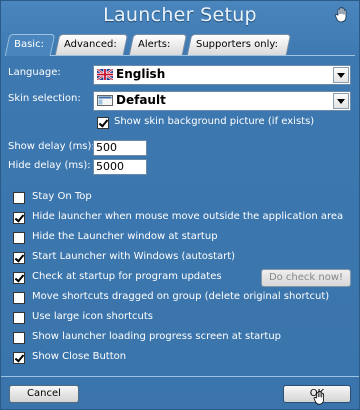 This screenshot has width=360, height=410. Describe the element at coordinates (134, 256) in the screenshot. I see `option-label: Start Launcher with Windows (autostart)` at that location.